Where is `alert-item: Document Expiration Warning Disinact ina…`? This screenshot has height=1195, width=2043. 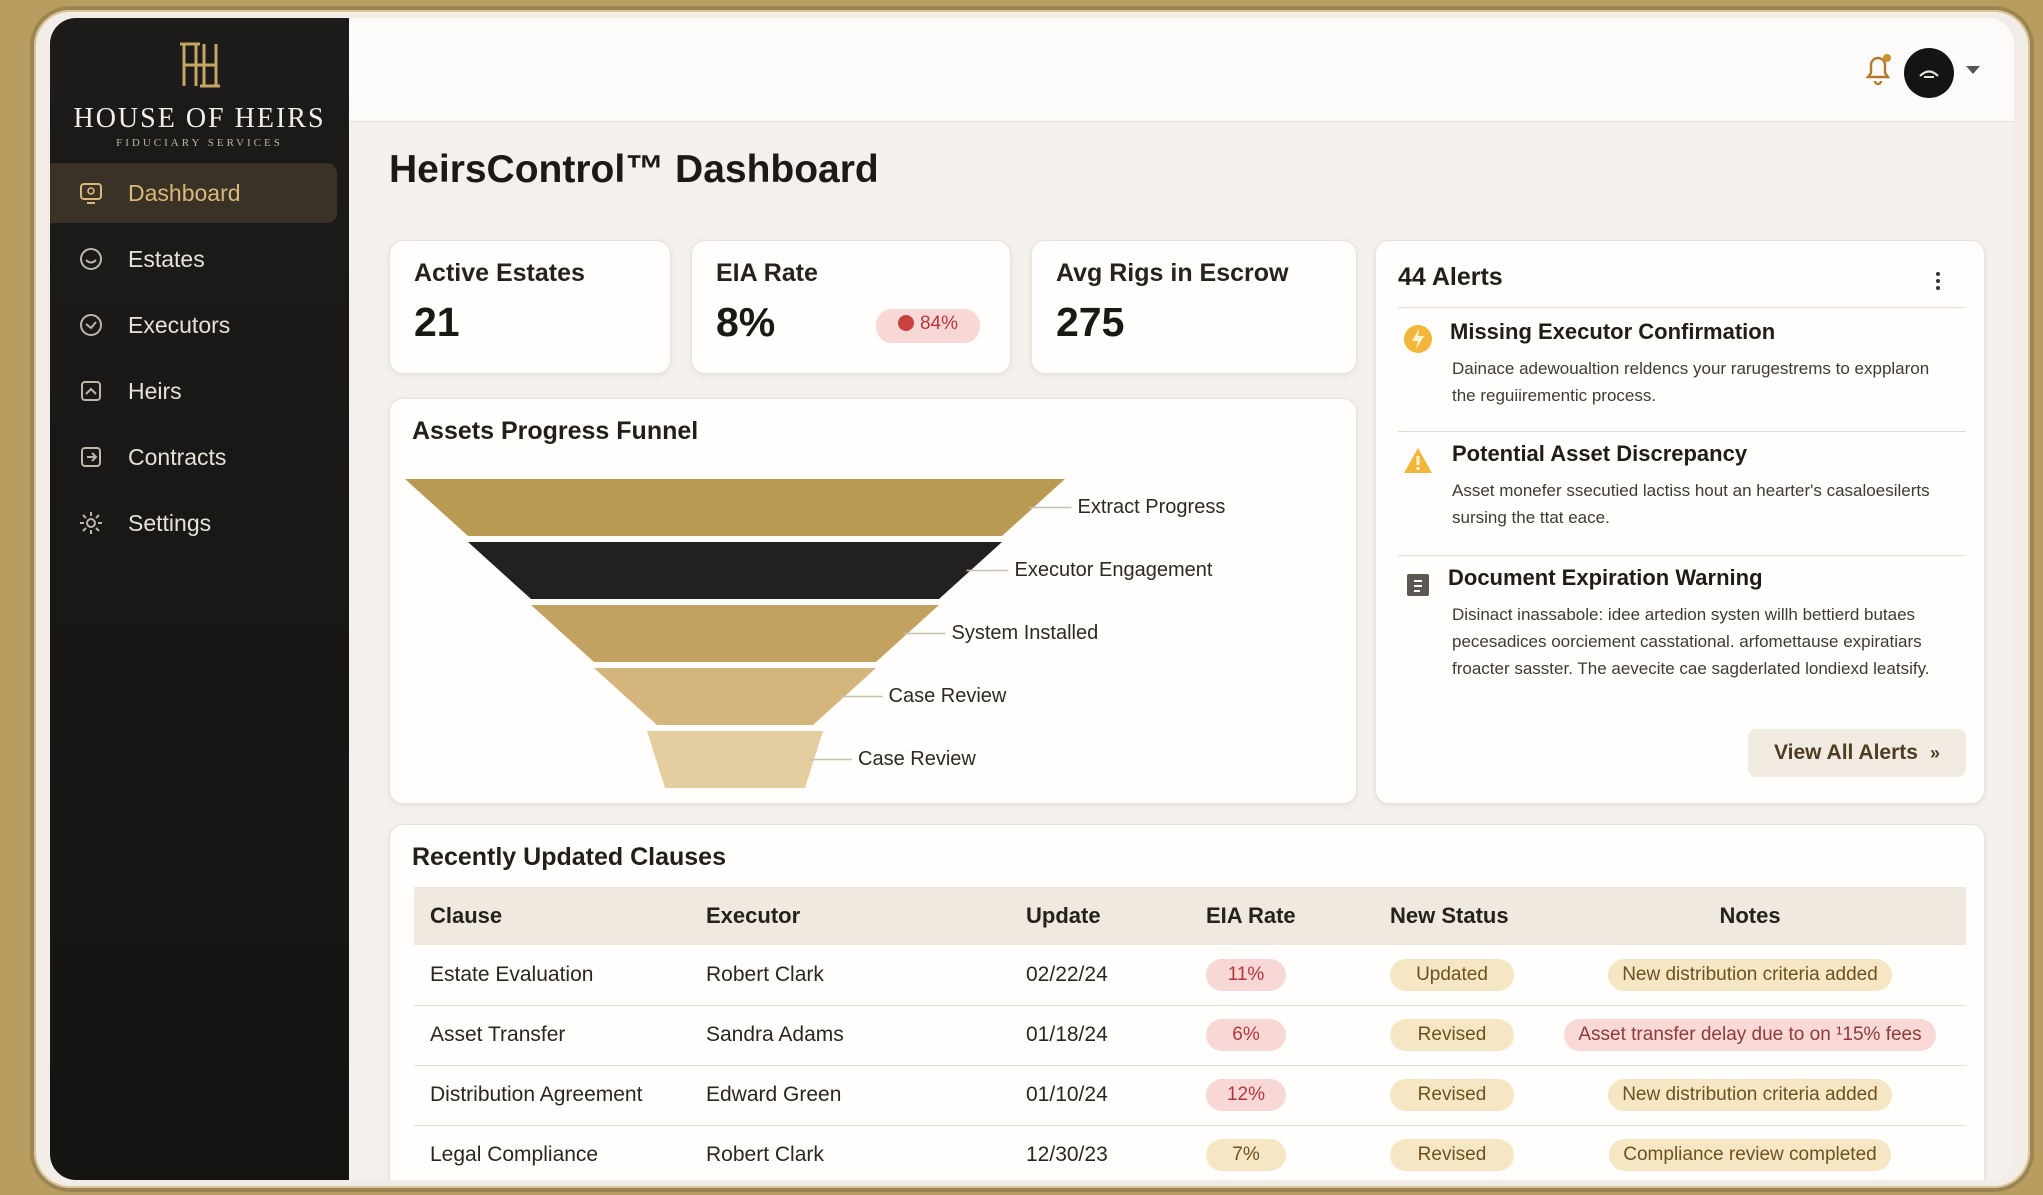 alert-item: Document Expiration Warning Disinact ina… is located at coordinates (1682, 640).